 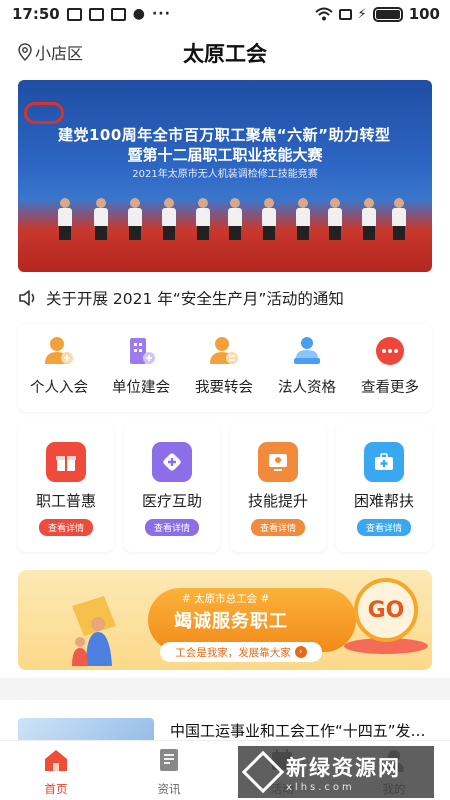 I want to click on aid-kit-icon, so click(x=384, y=462).